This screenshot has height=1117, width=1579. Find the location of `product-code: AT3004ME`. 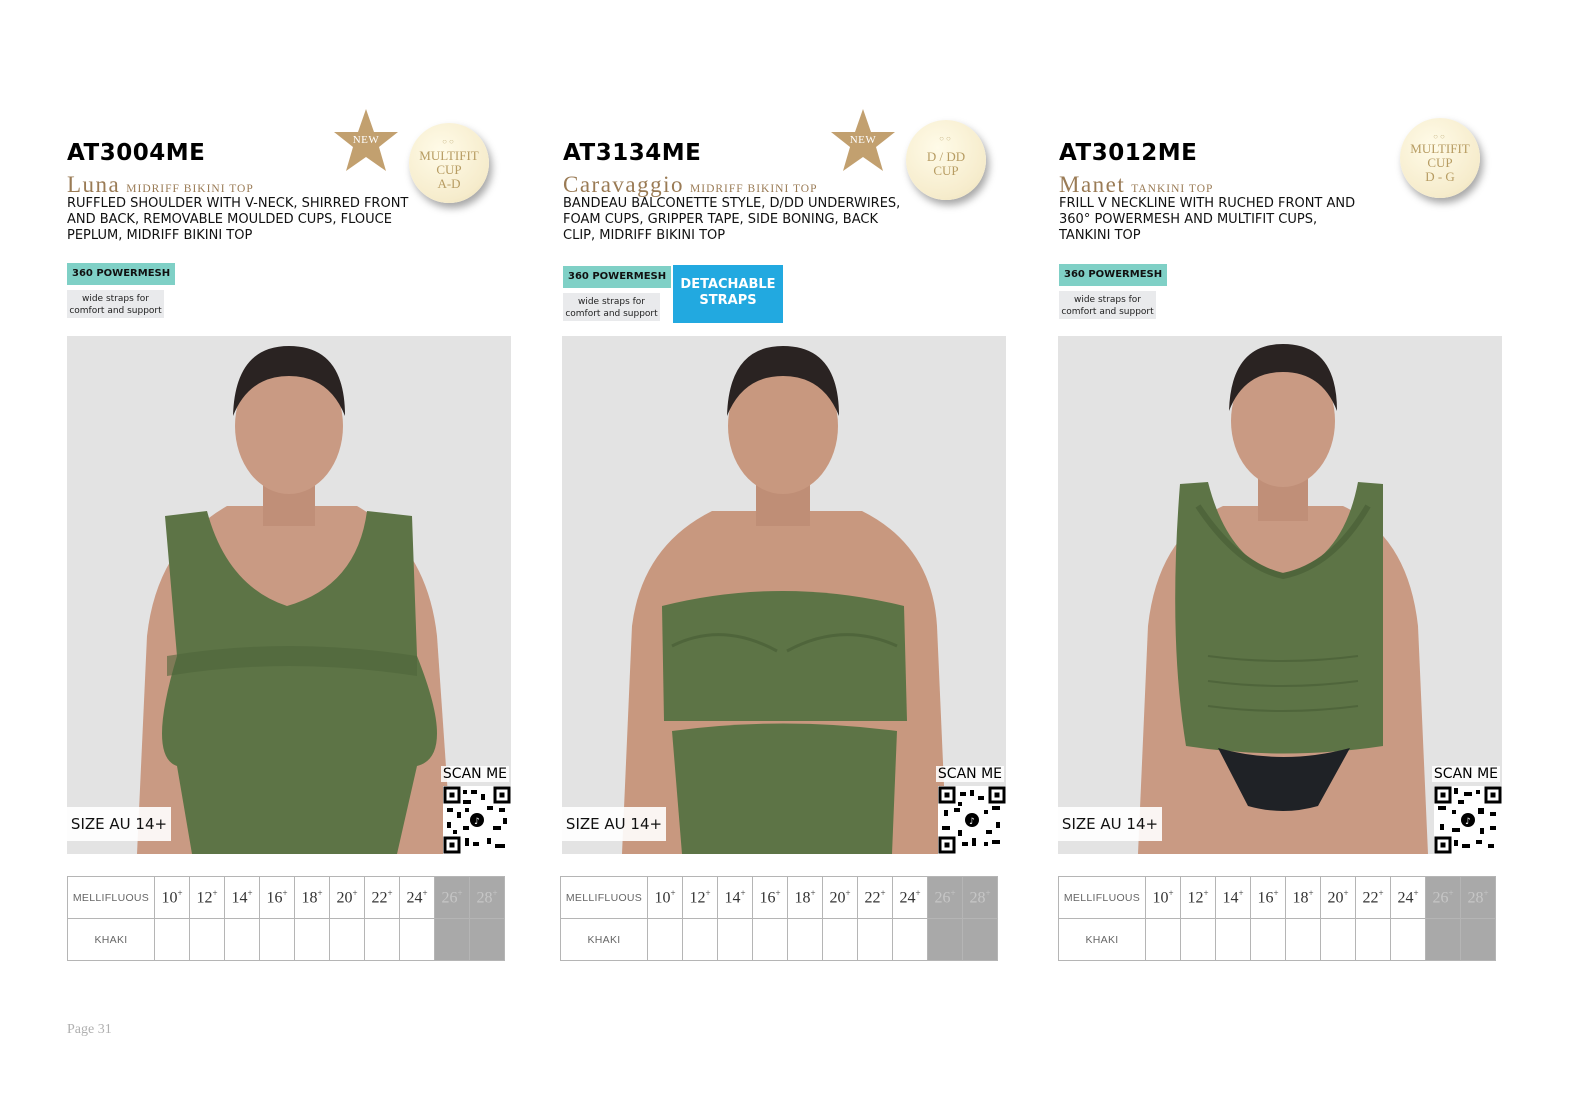

product-code: AT3004ME is located at coordinates (136, 153).